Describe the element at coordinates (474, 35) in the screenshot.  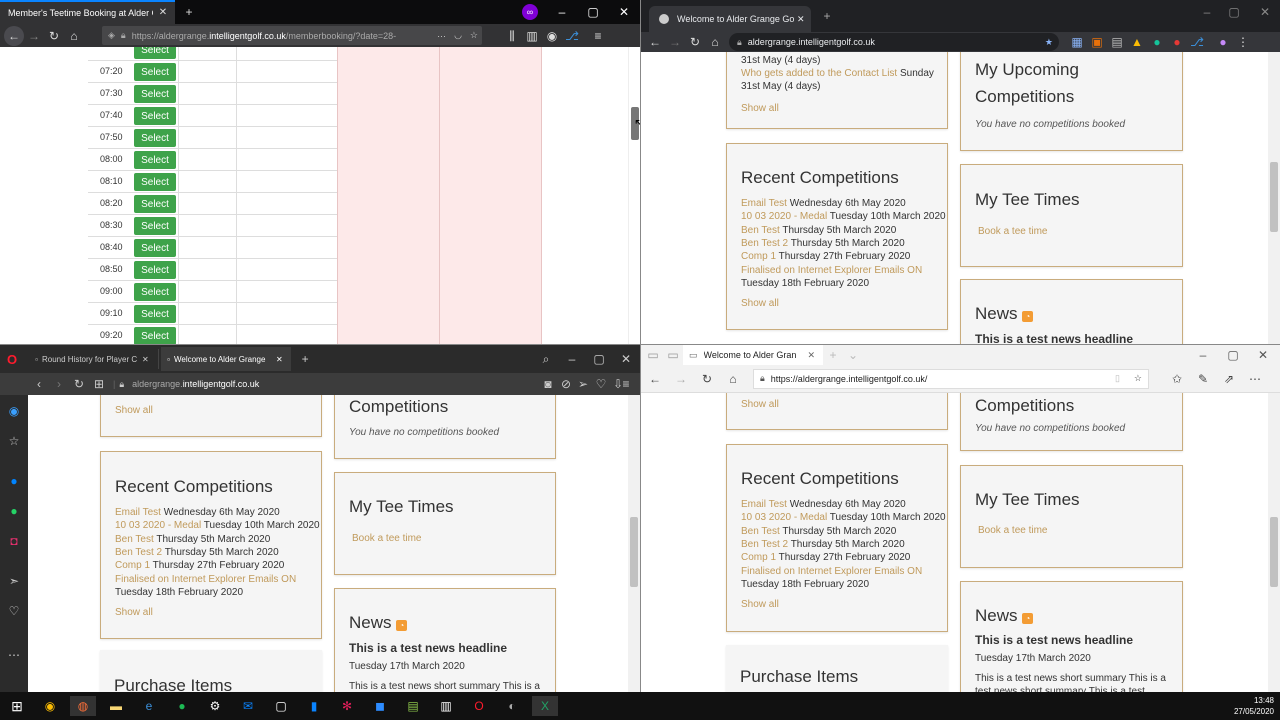
I see `bookmark-star-icon: ☆` at that location.